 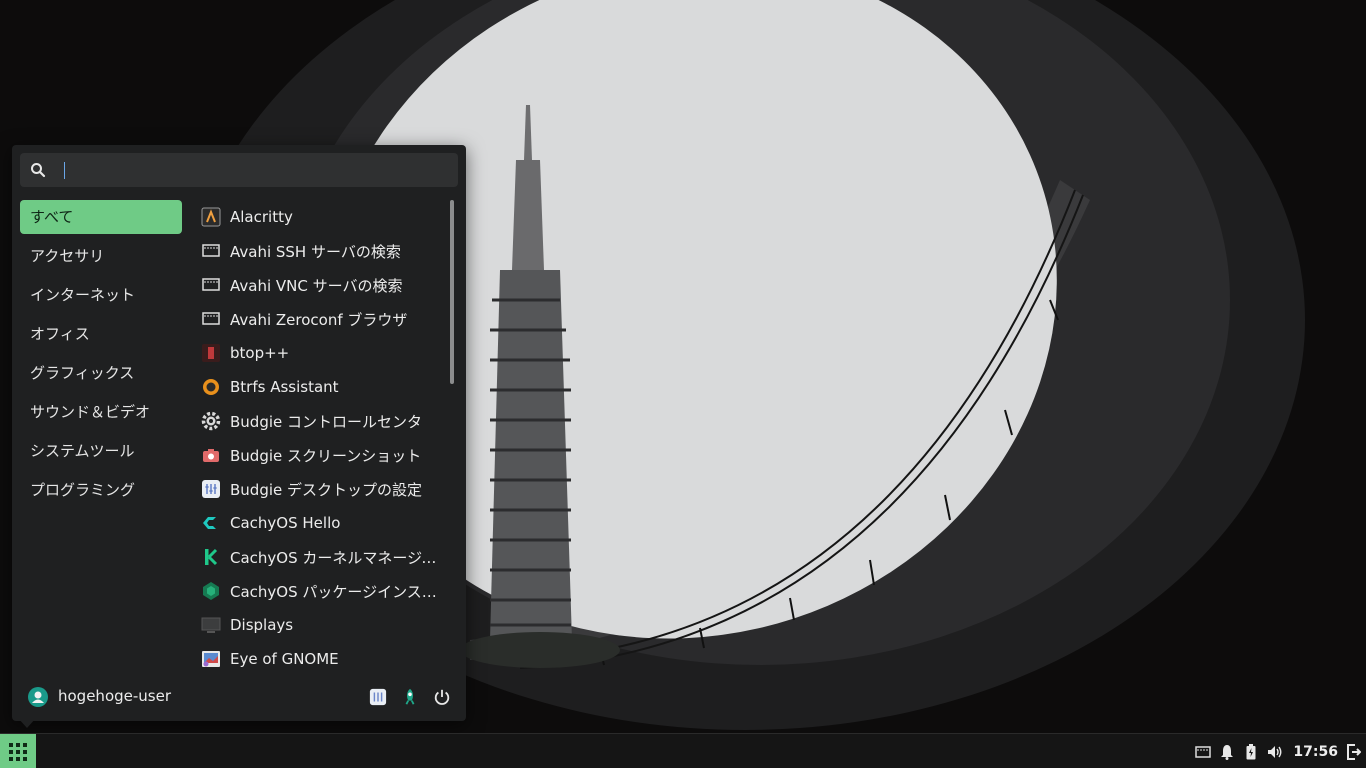 I want to click on category-office: オフィス, so click(x=101, y=334).